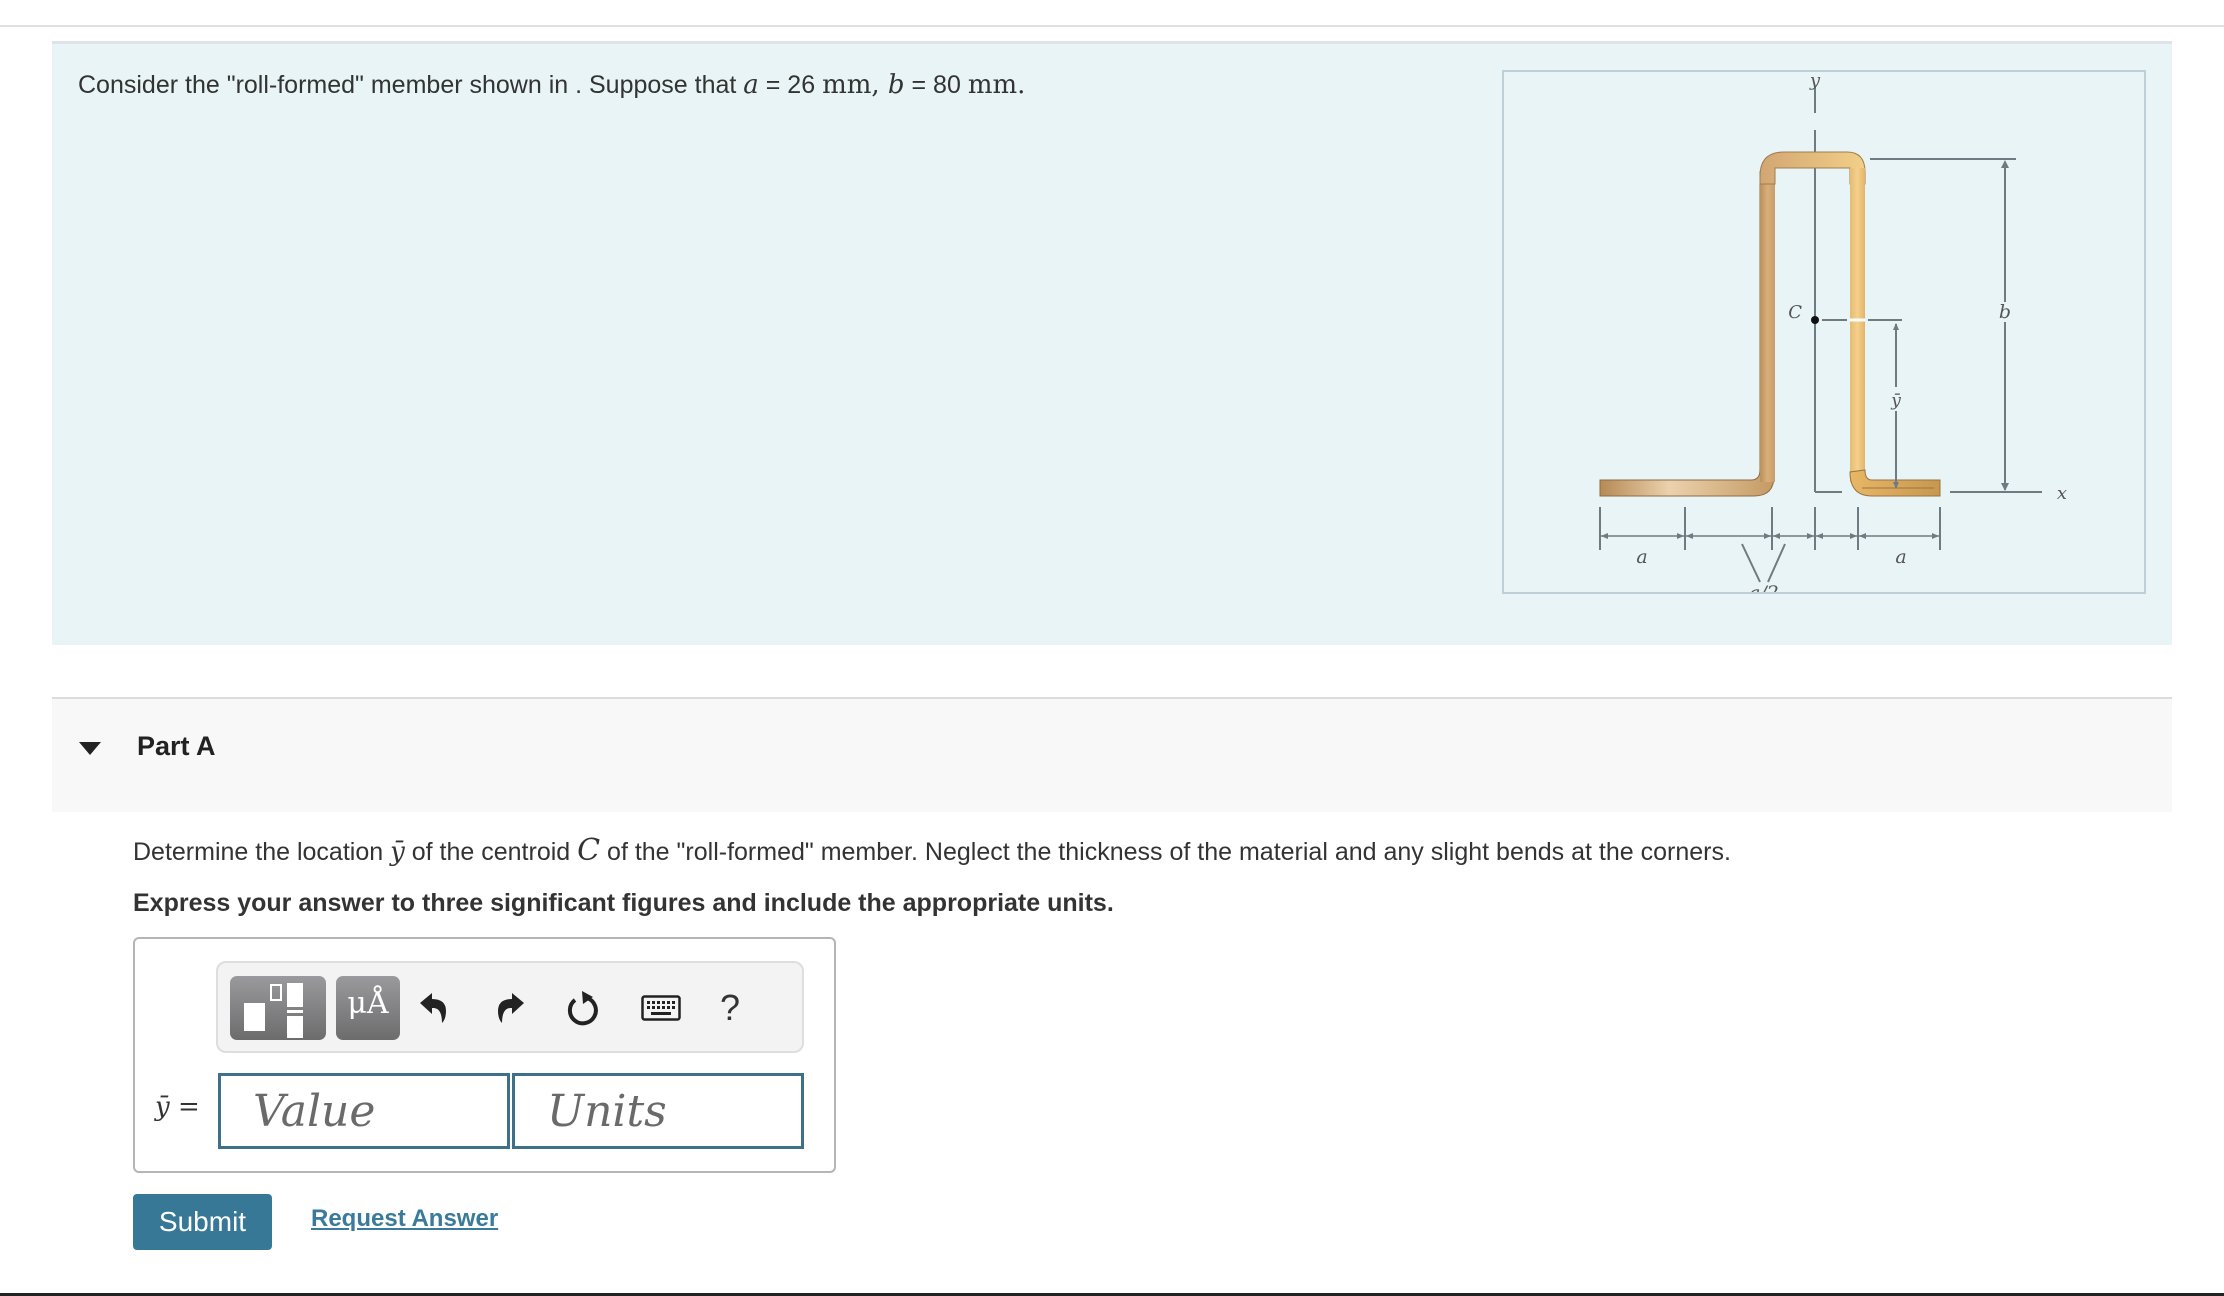 The image size is (2224, 1296). What do you see at coordinates (397, 852) in the screenshot?
I see `var-ybar: ȳ` at bounding box center [397, 852].